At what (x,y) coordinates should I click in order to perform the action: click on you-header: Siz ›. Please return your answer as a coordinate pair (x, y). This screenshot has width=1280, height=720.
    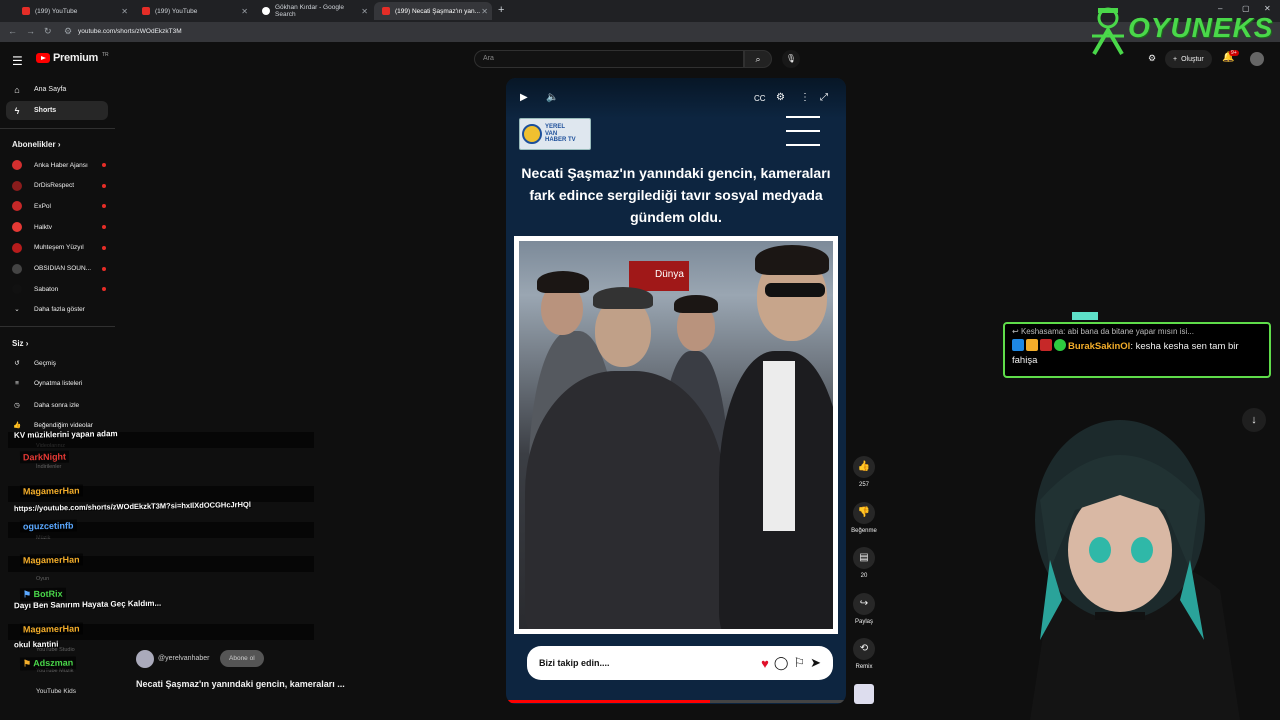
    Looking at the image, I should click on (20, 343).